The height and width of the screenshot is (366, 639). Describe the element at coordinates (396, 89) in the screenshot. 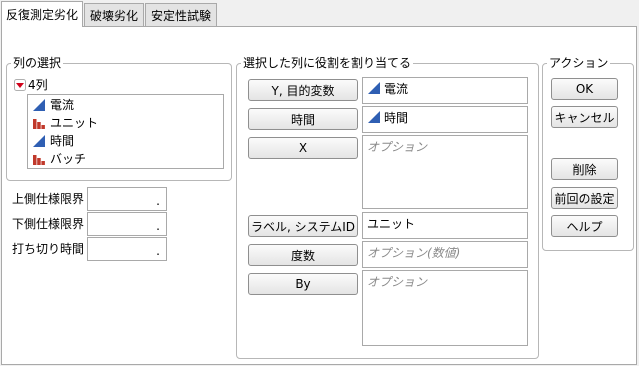

I see `y-role-value: 電流` at that location.